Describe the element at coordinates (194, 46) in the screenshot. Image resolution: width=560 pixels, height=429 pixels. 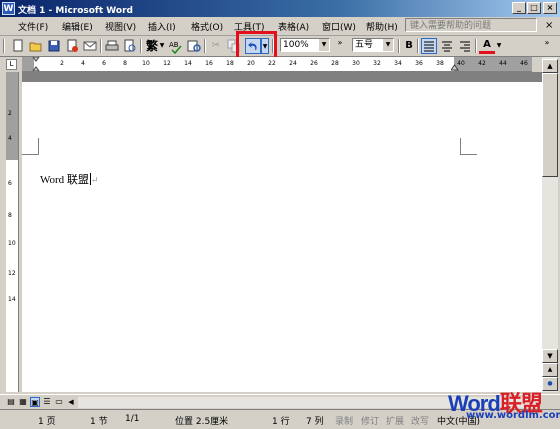
I see `research-icon` at that location.